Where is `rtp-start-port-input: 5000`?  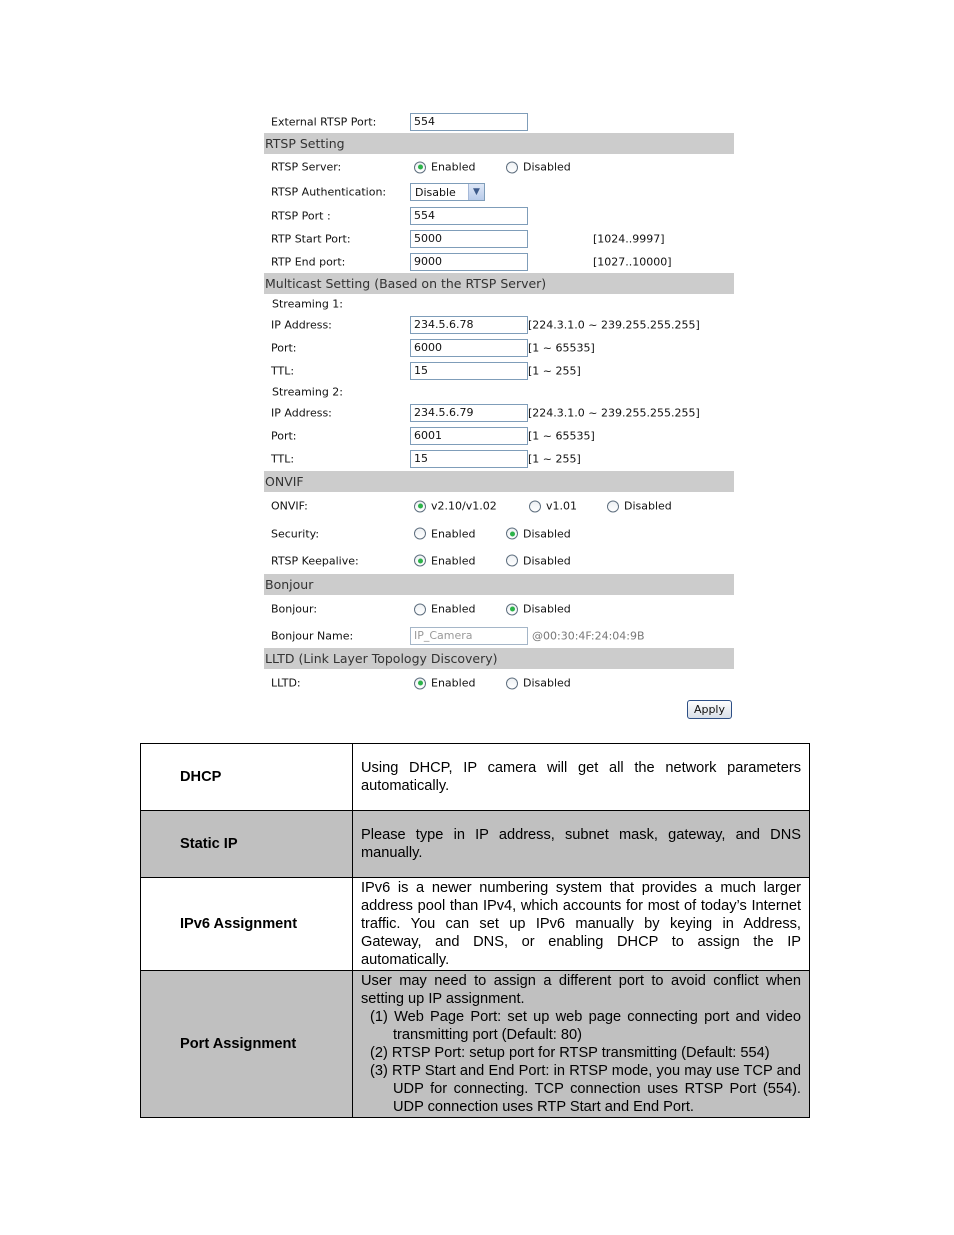 rtp-start-port-input: 5000 is located at coordinates (469, 238).